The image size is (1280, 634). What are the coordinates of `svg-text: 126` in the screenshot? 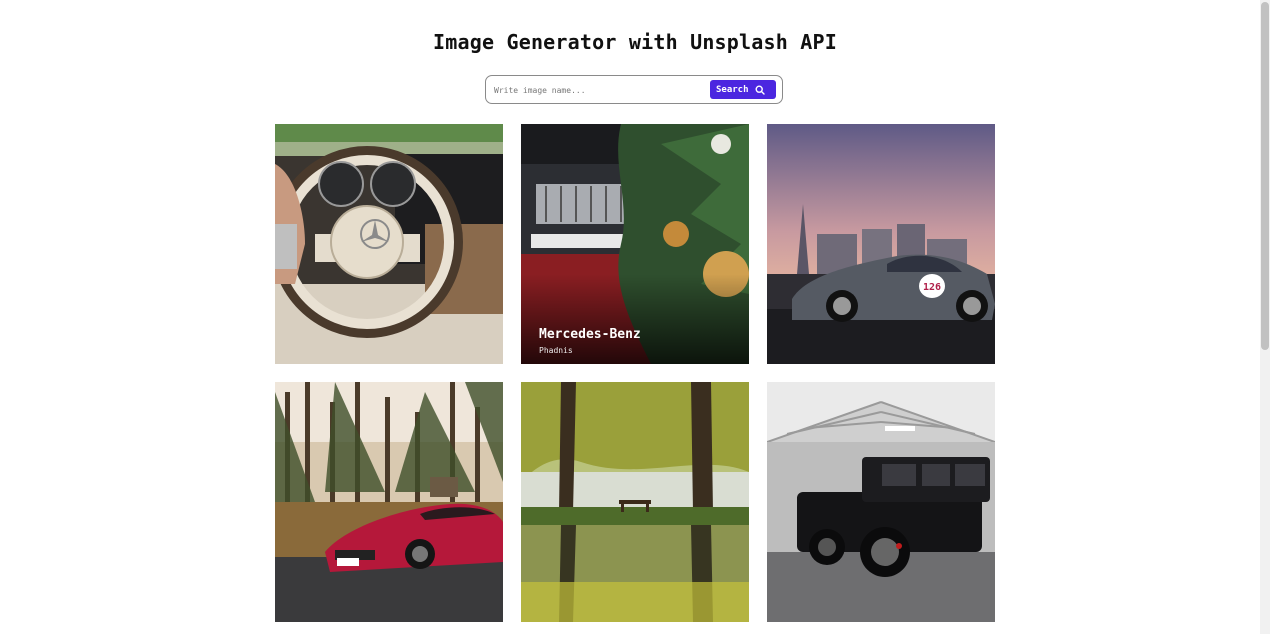 It's located at (932, 287).